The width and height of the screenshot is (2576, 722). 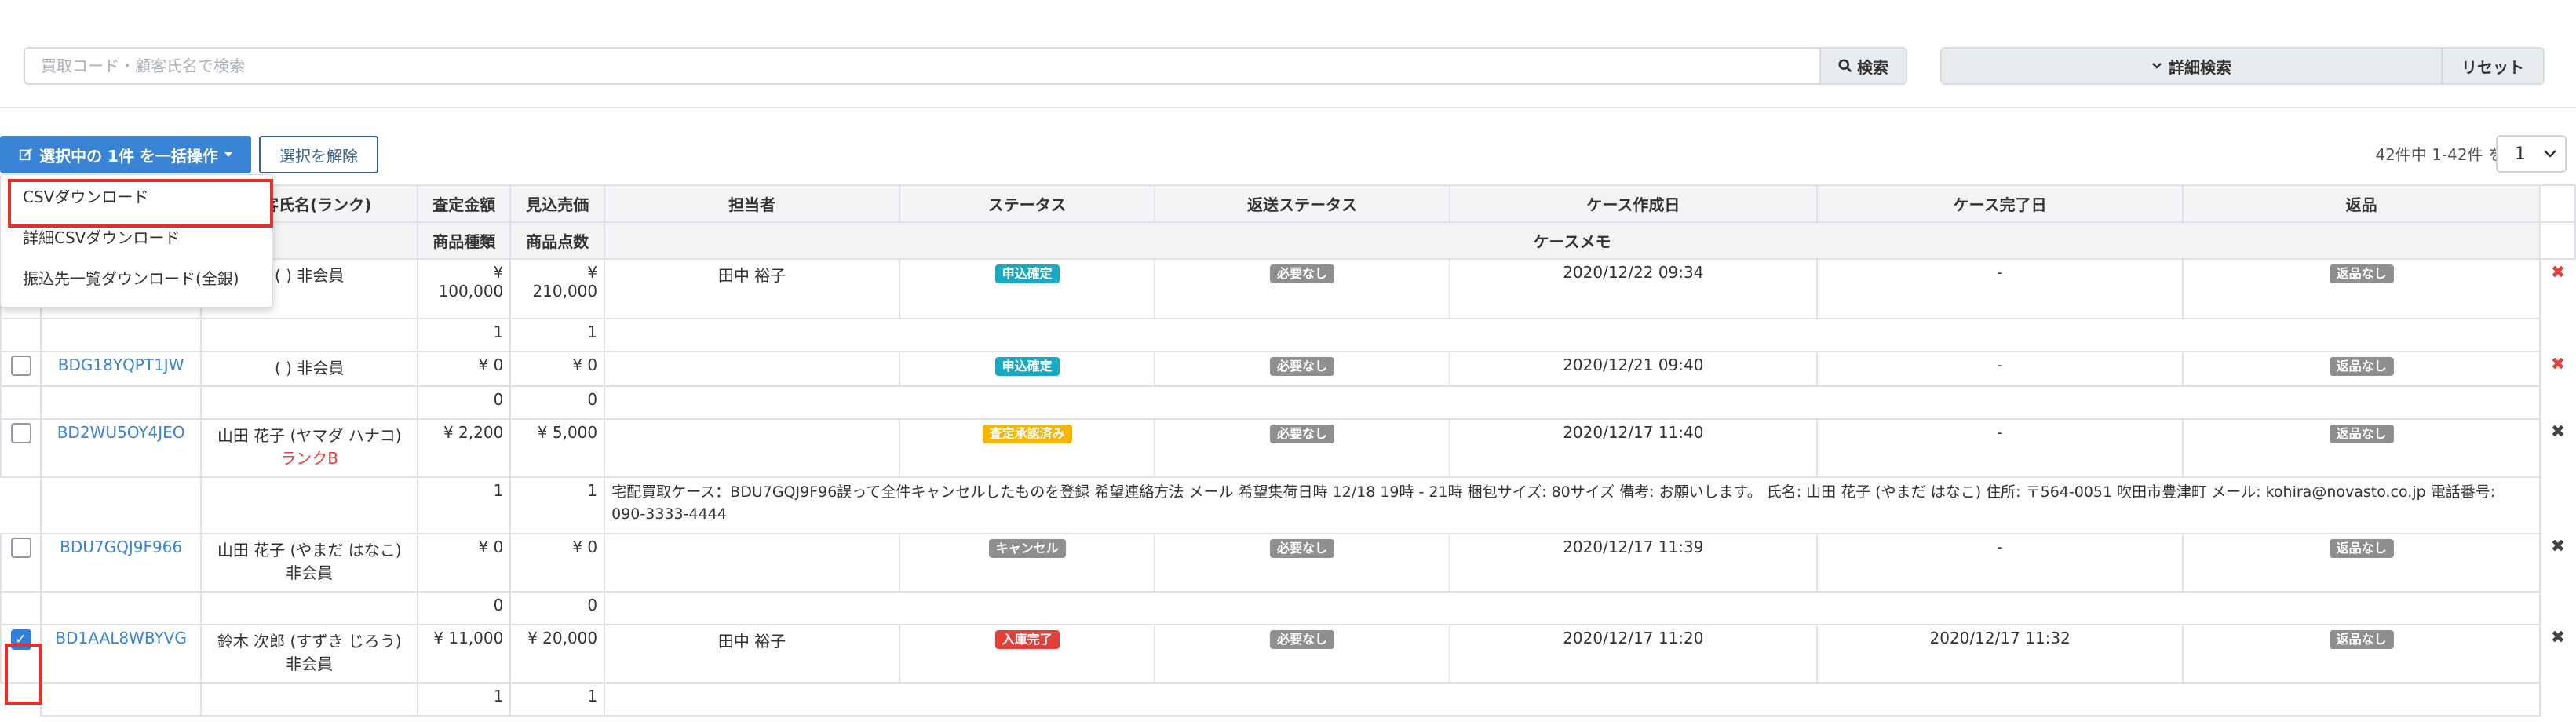 I want to click on header-expected: 見込売価, so click(x=557, y=203).